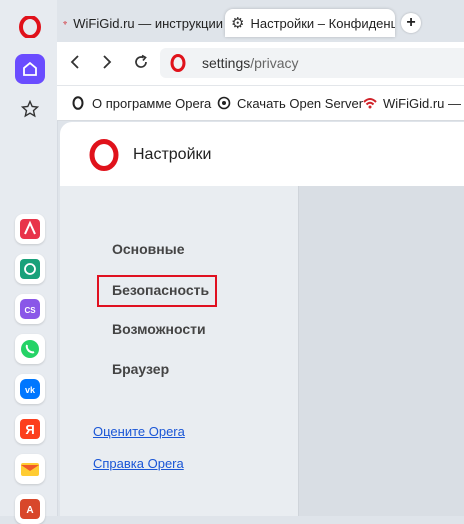 The width and height of the screenshot is (464, 524). What do you see at coordinates (30, 349) in the screenshot?
I see `whatsapp-icon` at bounding box center [30, 349].